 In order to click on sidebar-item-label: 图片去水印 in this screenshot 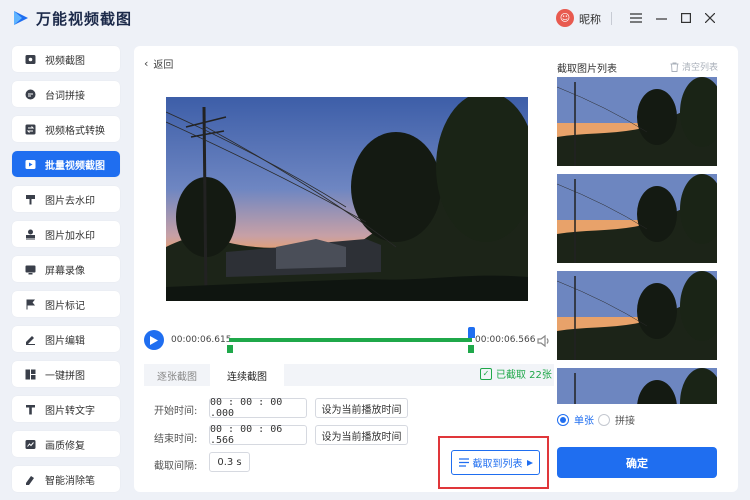, I will do `click(70, 201)`.